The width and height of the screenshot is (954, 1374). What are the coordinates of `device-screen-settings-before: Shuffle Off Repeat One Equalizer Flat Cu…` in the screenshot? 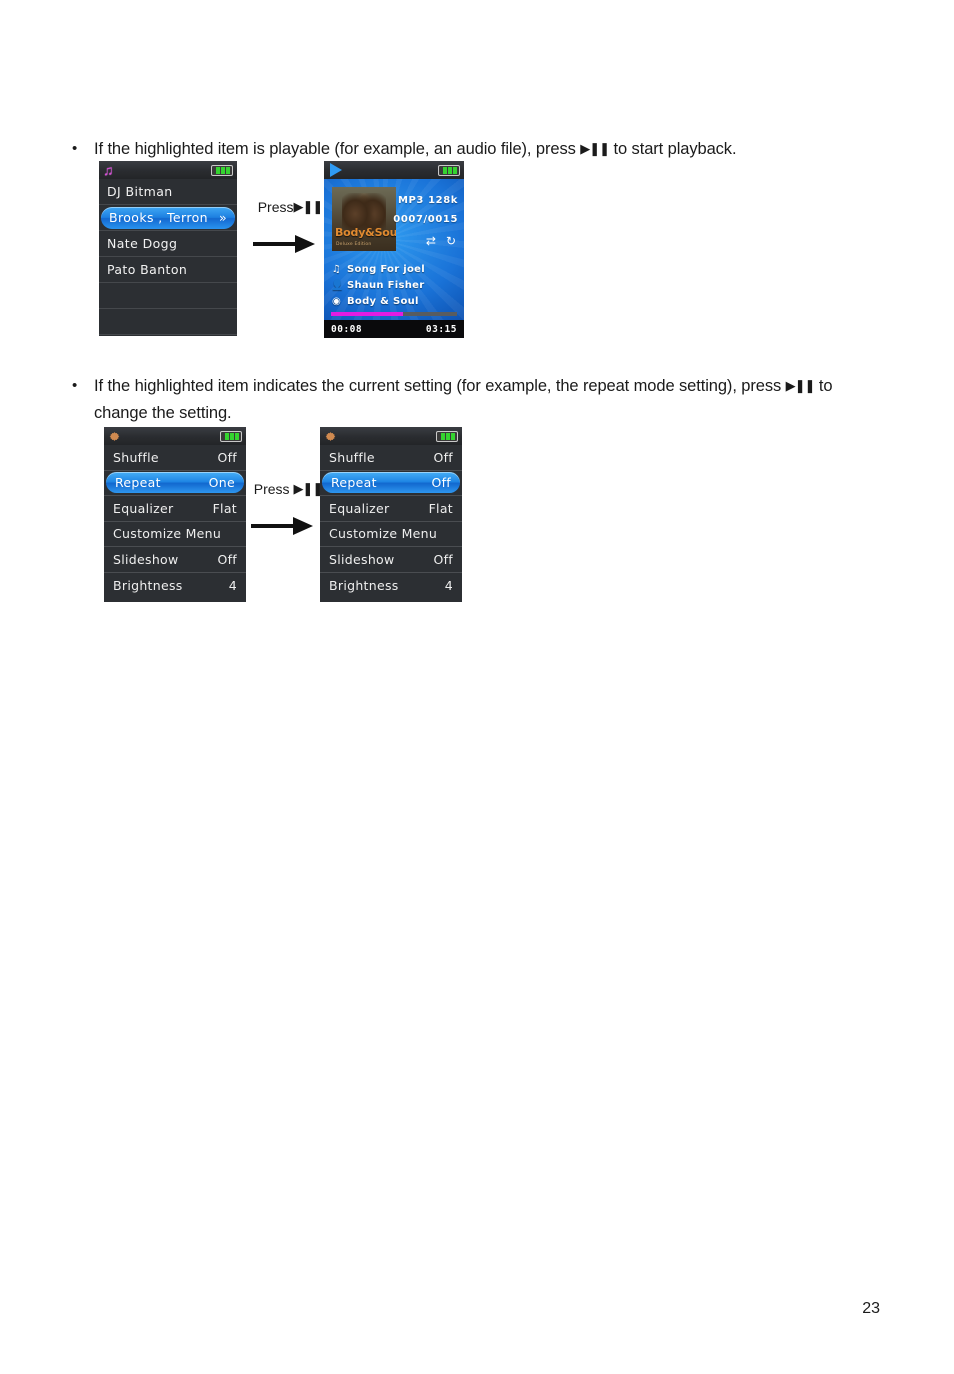 It's located at (175, 514).